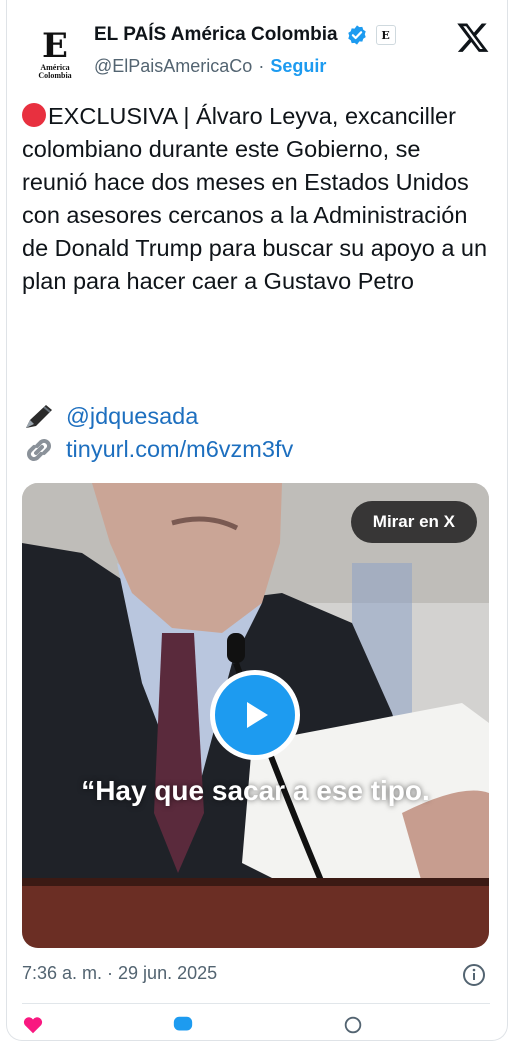 This screenshot has width=514, height=1041. I want to click on pen-icon, so click(39, 416).